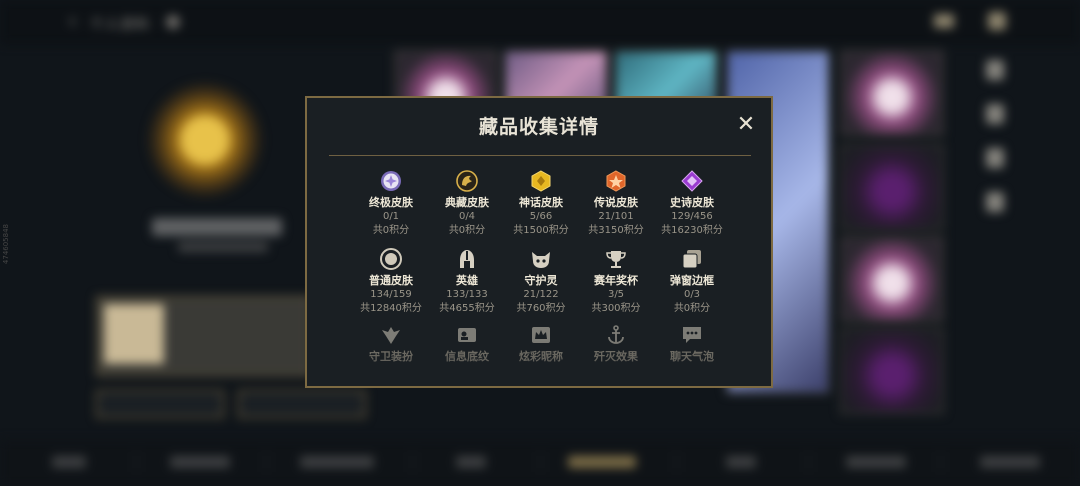 This screenshot has height=486, width=1080. What do you see at coordinates (692, 335) in the screenshot?
I see `chat-bubble-icon` at bounding box center [692, 335].